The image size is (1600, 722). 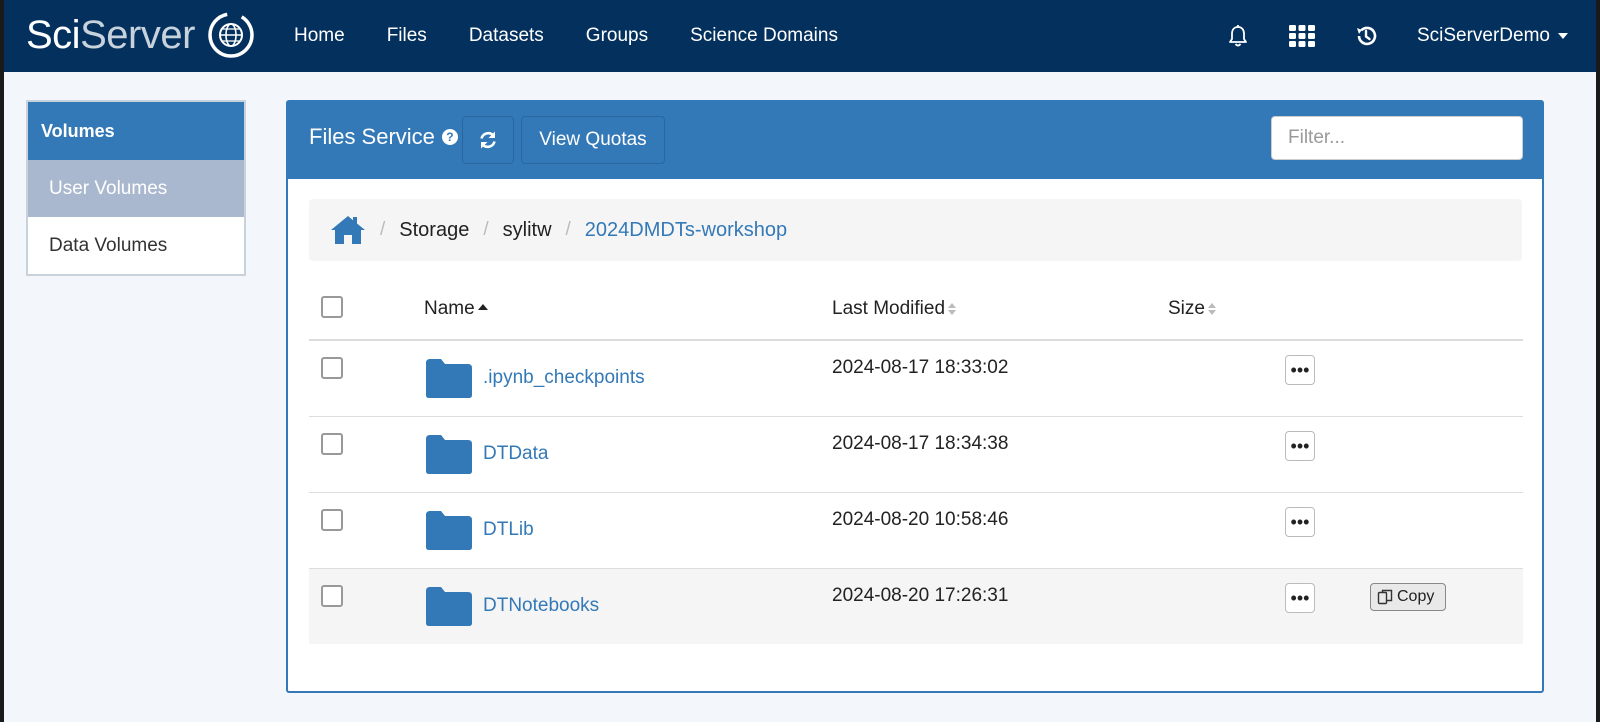 What do you see at coordinates (1416, 596) in the screenshot?
I see `copy-label: Copy` at bounding box center [1416, 596].